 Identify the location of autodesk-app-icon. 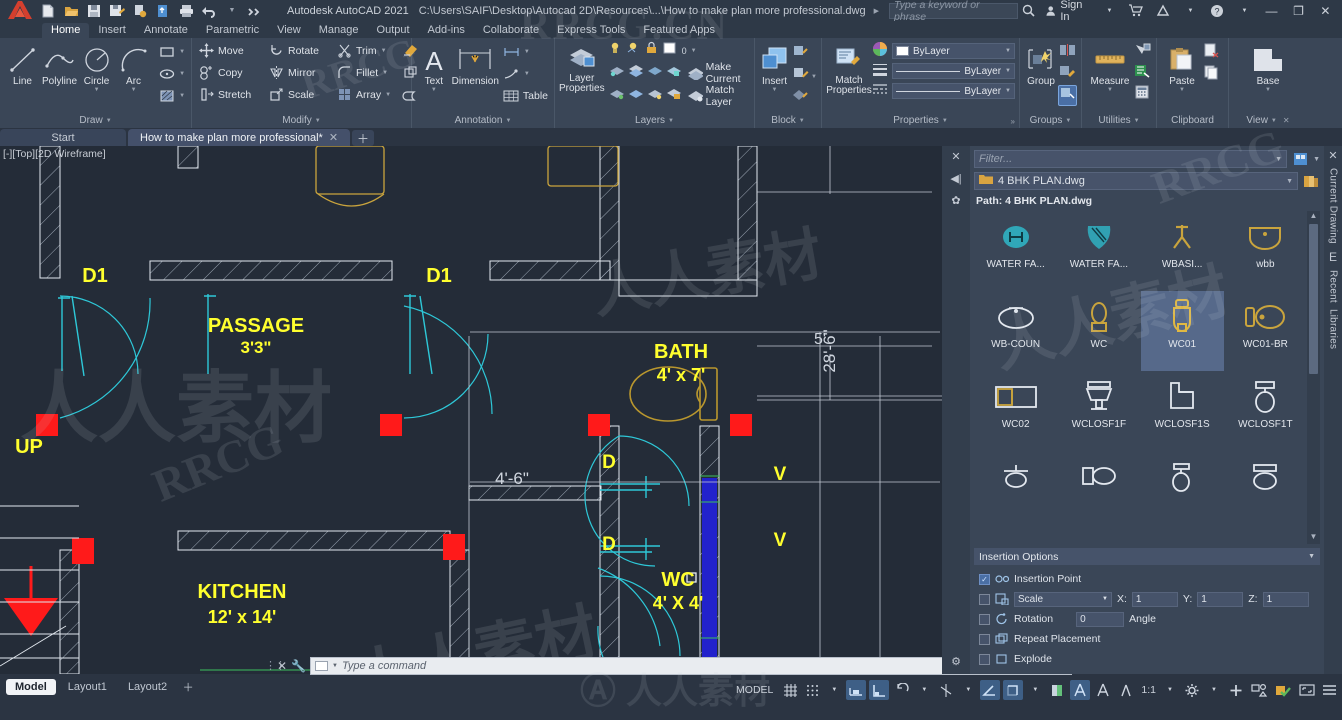
(1163, 10).